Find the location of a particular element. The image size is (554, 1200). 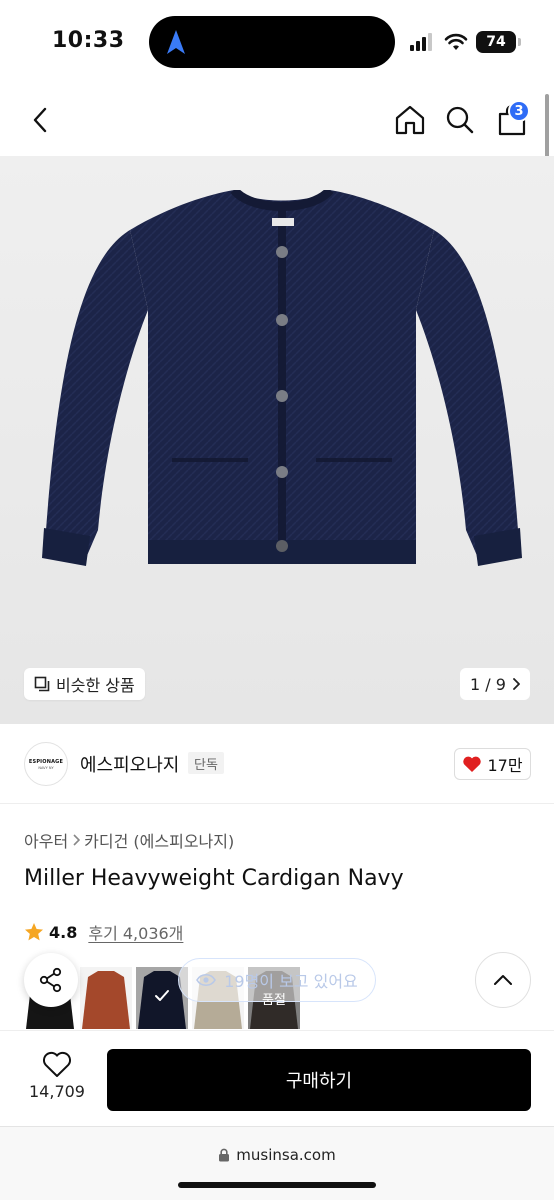

url-text: musinsa.com is located at coordinates (286, 1155).